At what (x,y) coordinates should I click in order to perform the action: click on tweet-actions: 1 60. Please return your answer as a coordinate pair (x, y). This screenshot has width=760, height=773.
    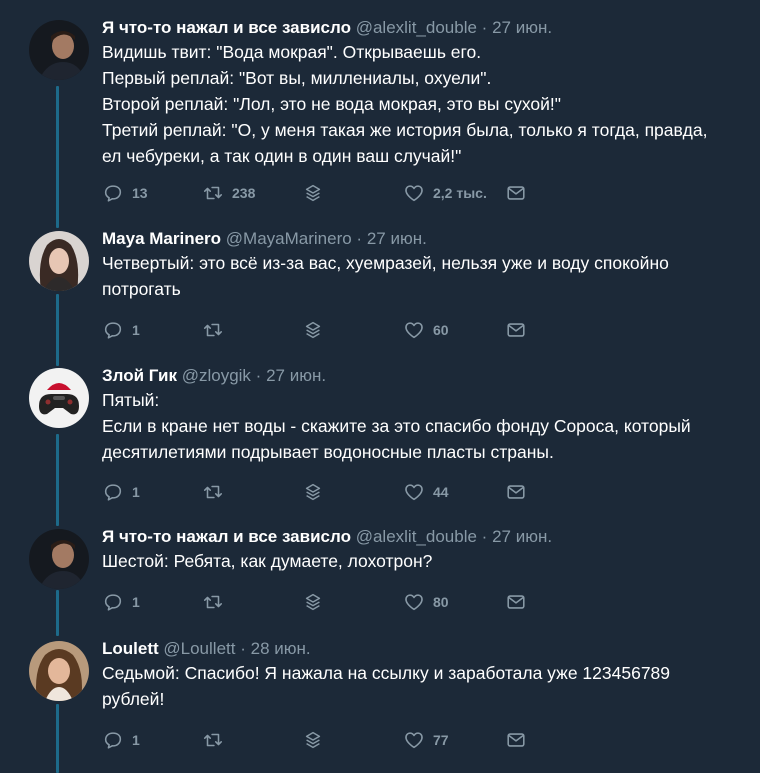
    Looking at the image, I should click on (322, 330).